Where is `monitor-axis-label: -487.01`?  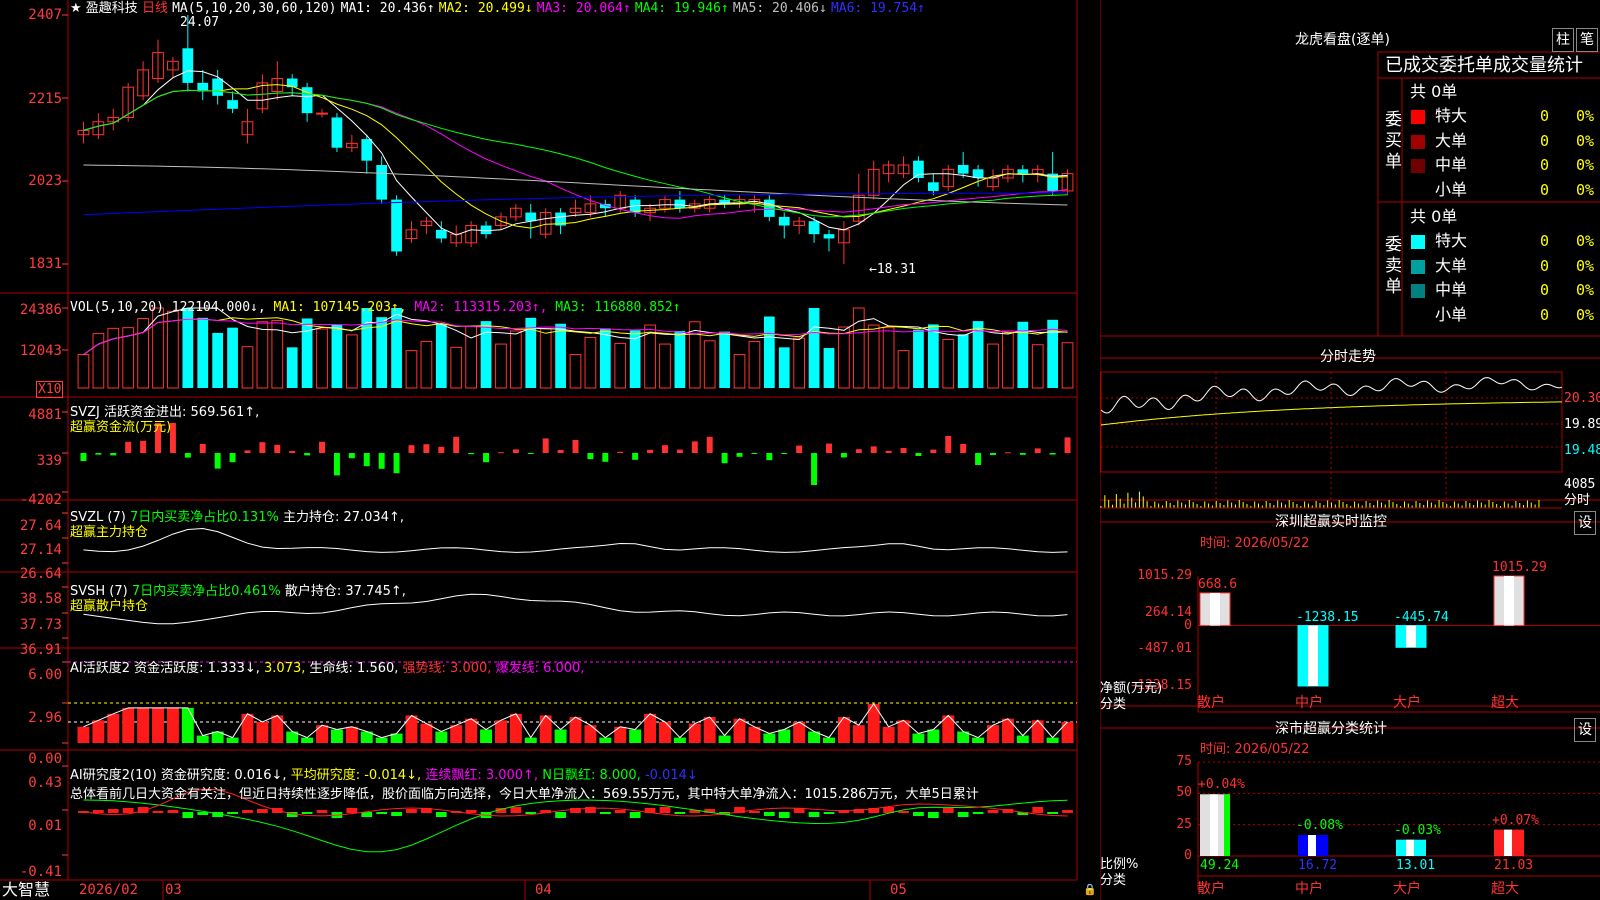 monitor-axis-label: -487.01 is located at coordinates (1164, 649).